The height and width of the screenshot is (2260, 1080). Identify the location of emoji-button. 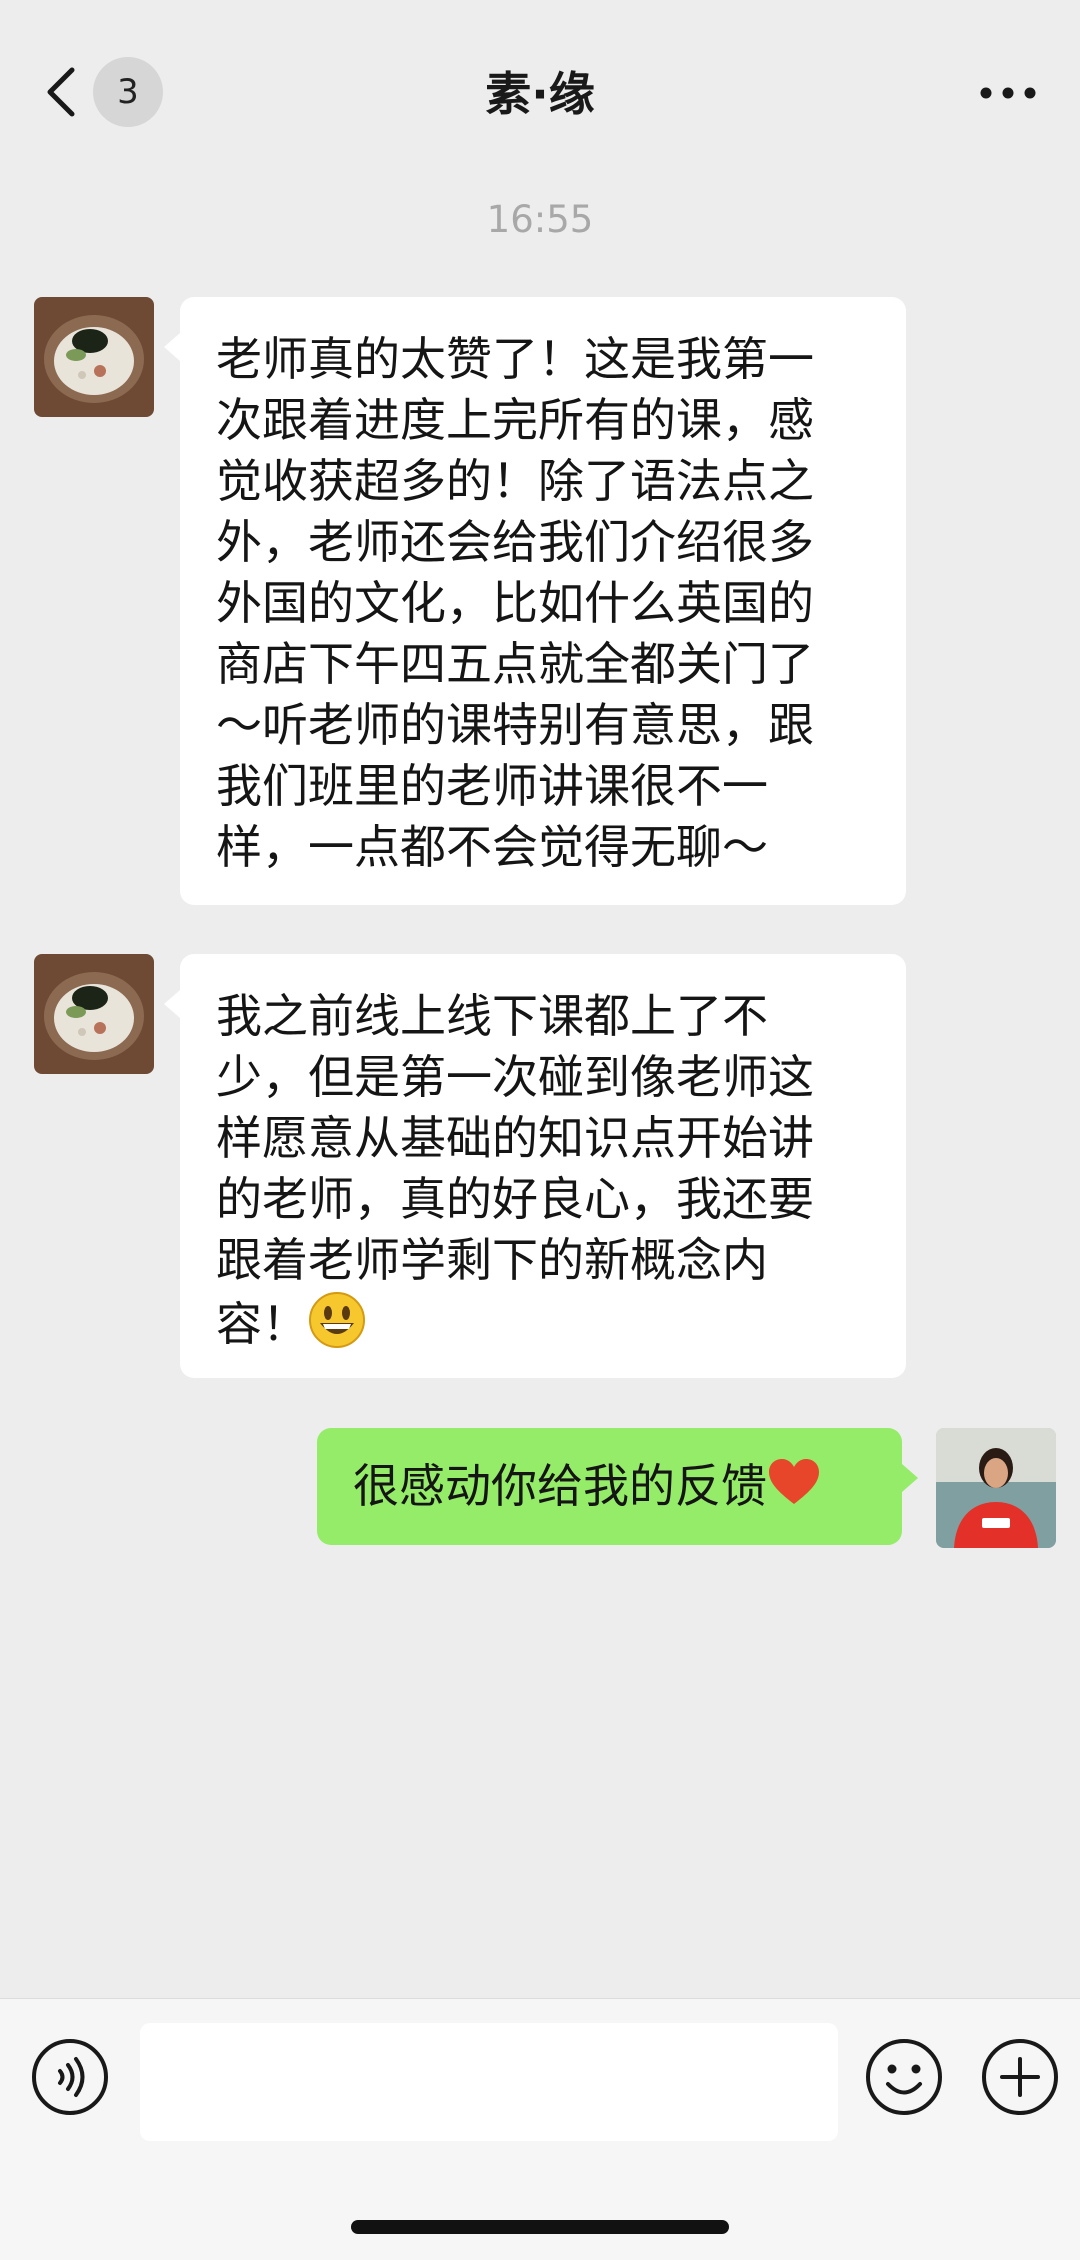
(904, 2077).